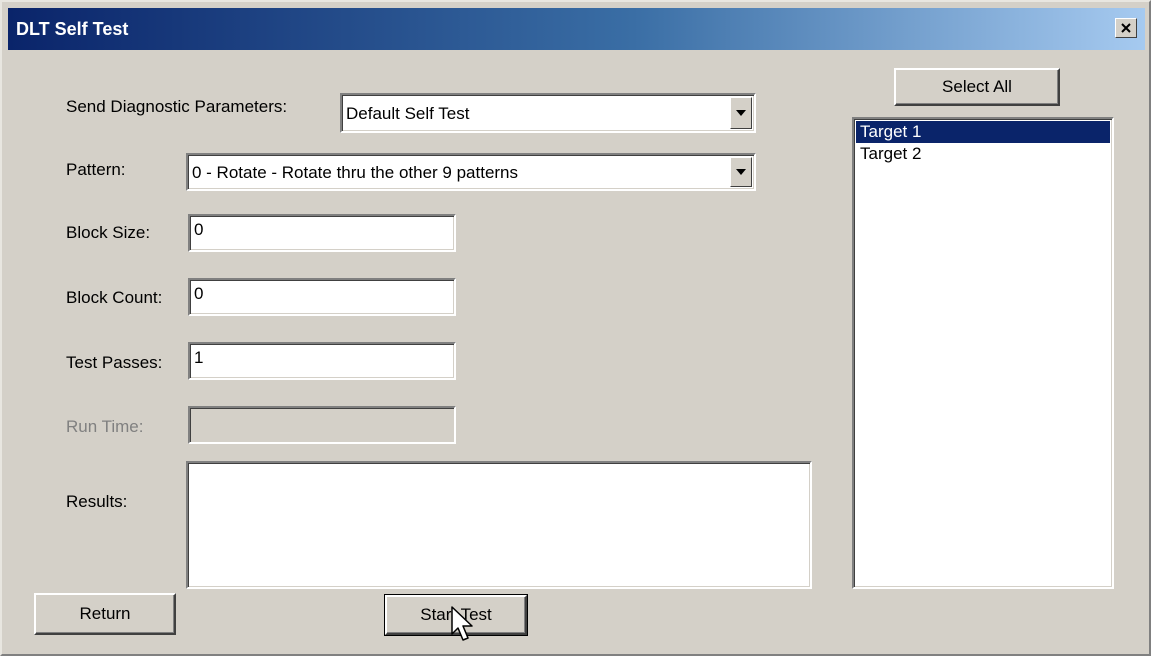  What do you see at coordinates (114, 297) in the screenshot?
I see `block-count-label: Block Count:` at bounding box center [114, 297].